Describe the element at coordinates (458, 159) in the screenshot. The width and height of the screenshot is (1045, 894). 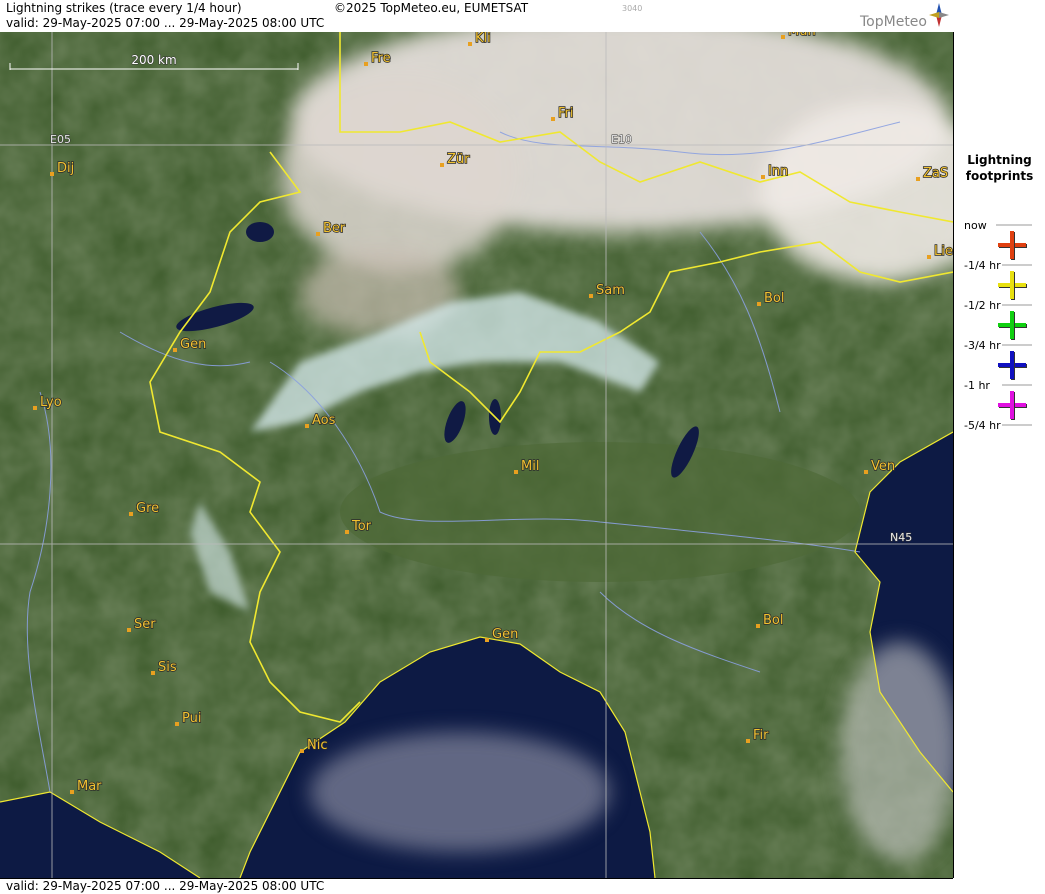
I see `city-label: Zür` at that location.